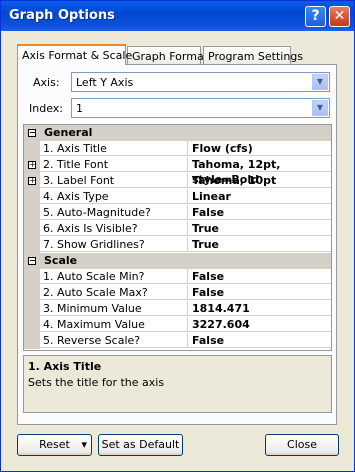  Describe the element at coordinates (114, 212) in the screenshot. I see `property-name: 5. Auto-Magnitude?` at that location.